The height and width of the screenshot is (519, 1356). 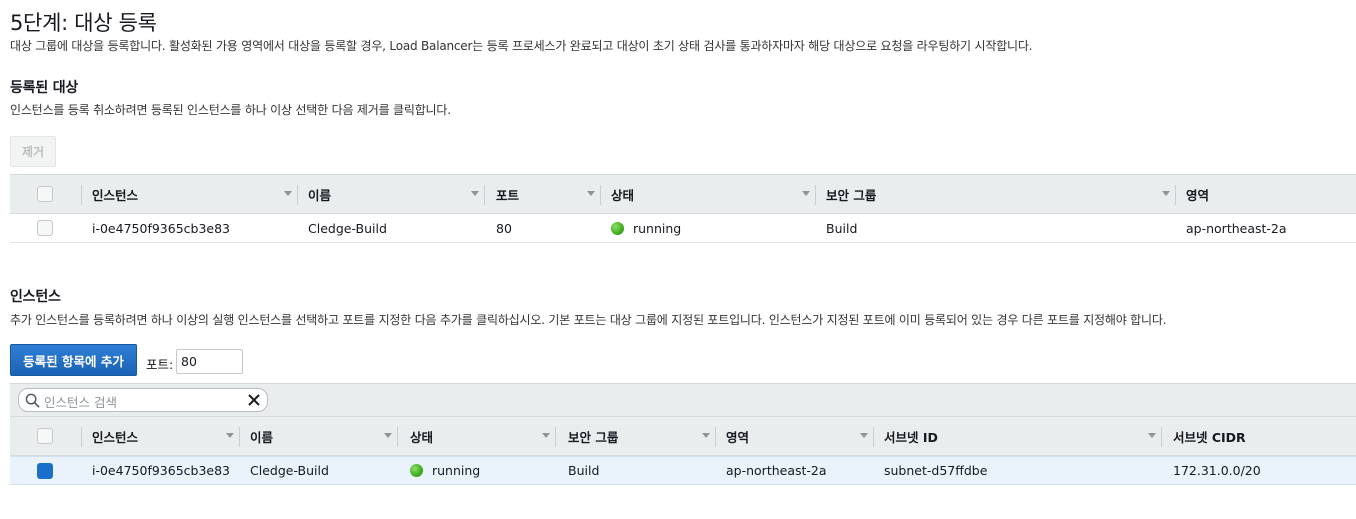 I want to click on remove-button: 제거, so click(x=33, y=151).